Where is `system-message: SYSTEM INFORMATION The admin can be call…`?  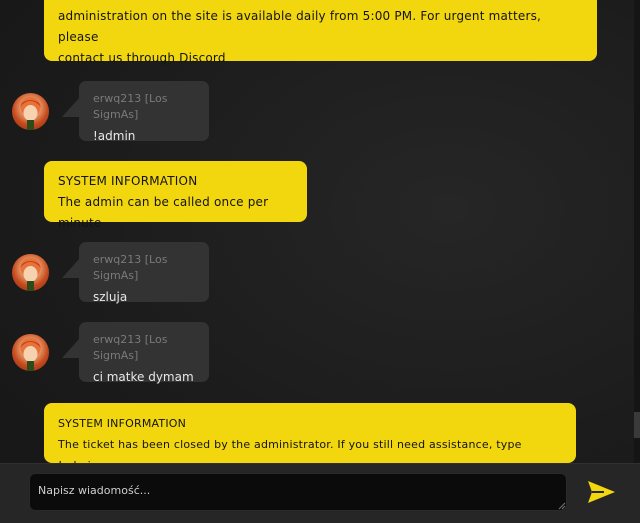
system-message: SYSTEM INFORMATION The admin can be call… is located at coordinates (175, 195).